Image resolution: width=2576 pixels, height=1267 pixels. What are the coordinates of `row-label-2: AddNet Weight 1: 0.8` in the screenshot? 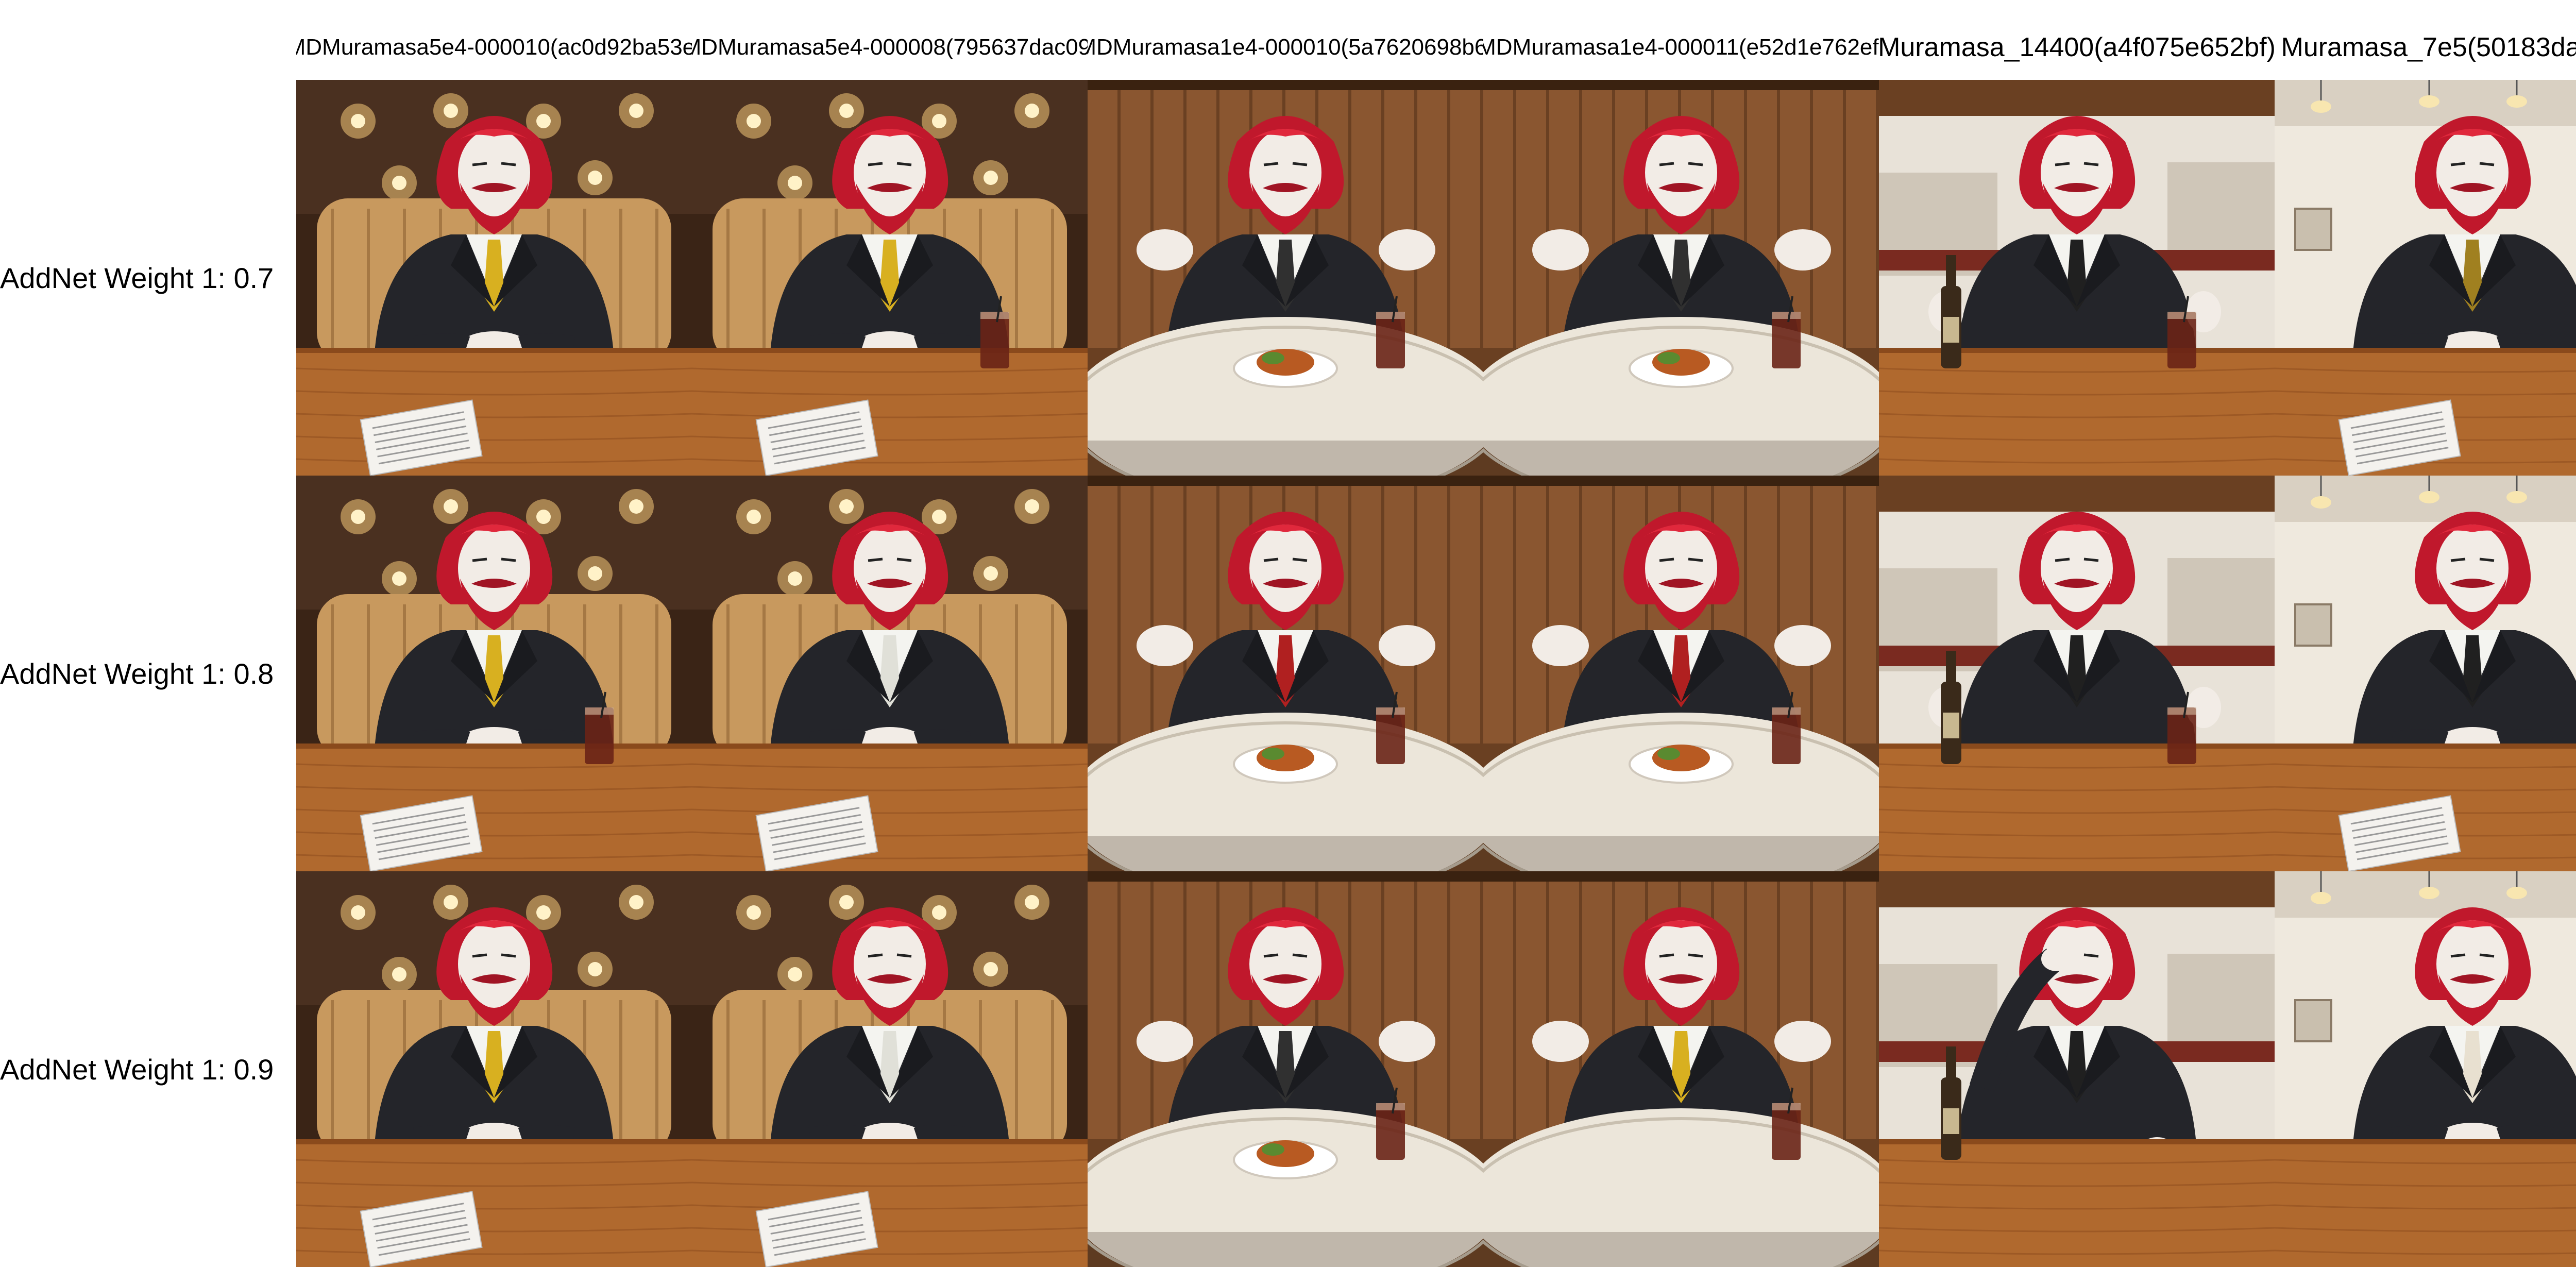 It's located at (137, 673).